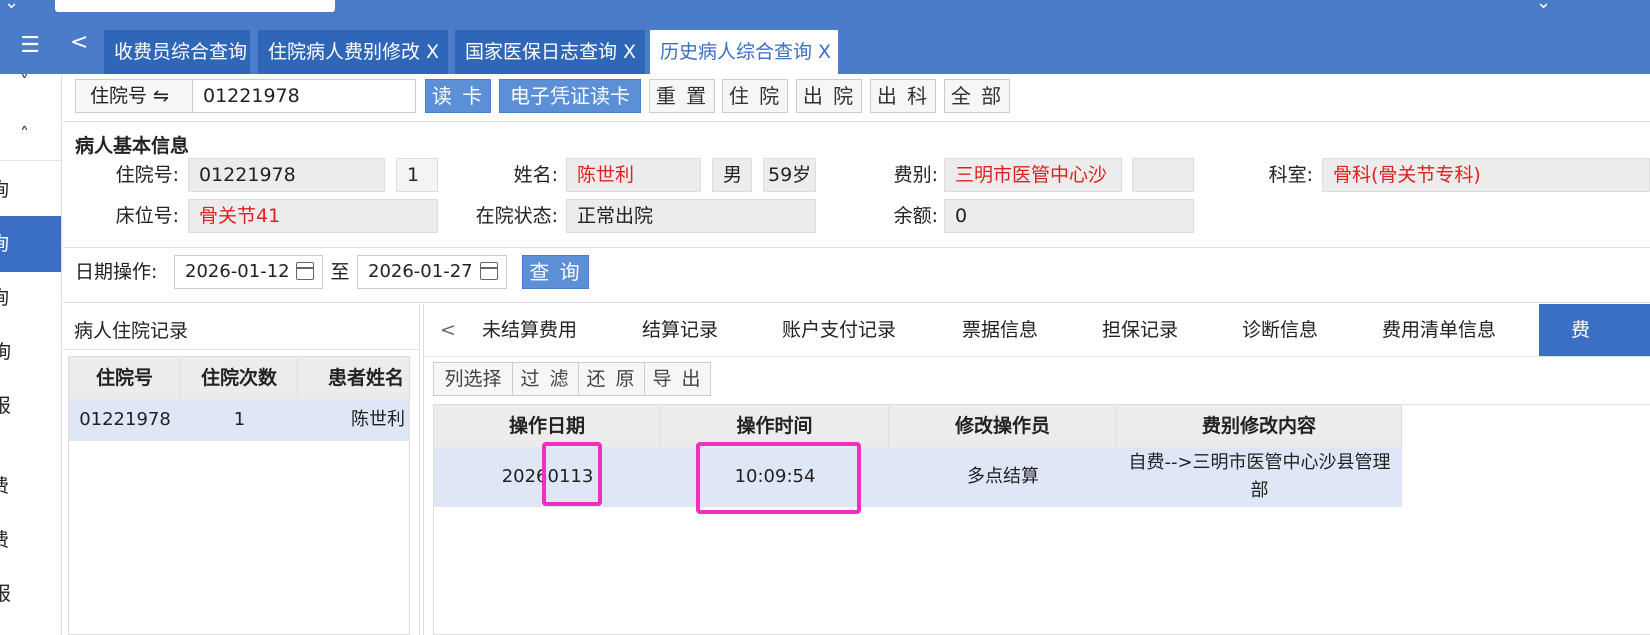 Image resolution: width=1650 pixels, height=635 pixels. Describe the element at coordinates (237, 271) in the screenshot. I see `start-date-value: 2026-01-12` at that location.